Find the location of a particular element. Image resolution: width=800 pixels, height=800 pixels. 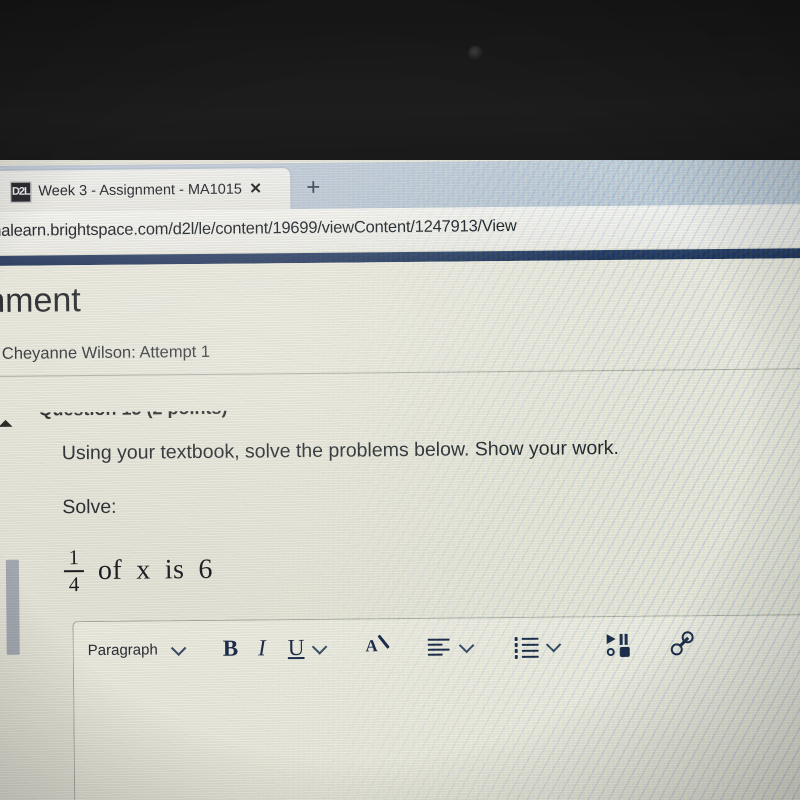

browser-tab-title: Week 3 - Assignment - MA1015F is located at coordinates (140, 190).